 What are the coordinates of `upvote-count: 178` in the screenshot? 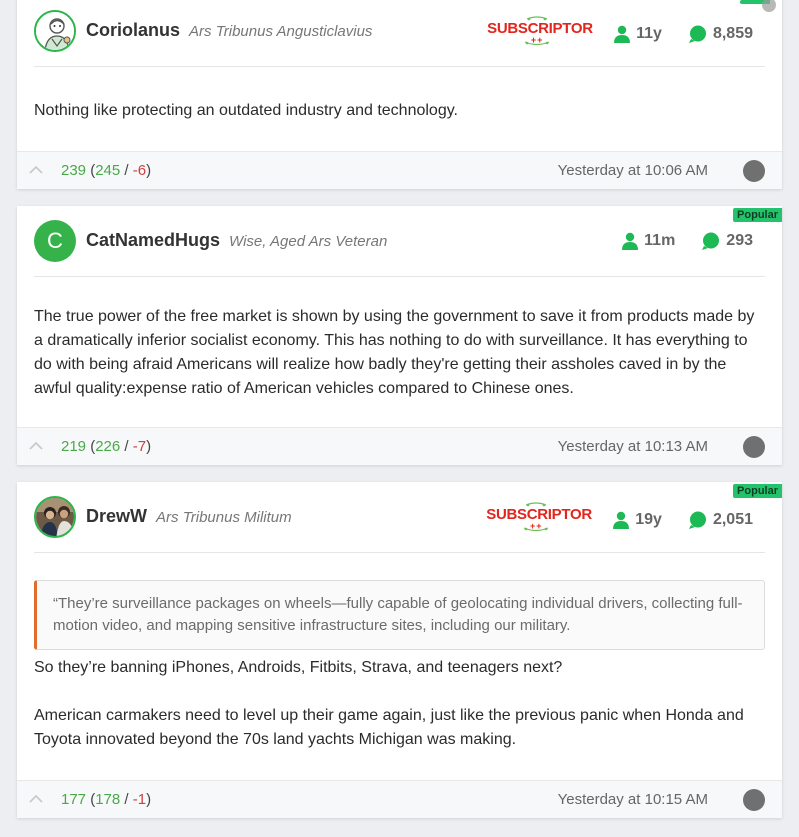 It's located at (108, 799).